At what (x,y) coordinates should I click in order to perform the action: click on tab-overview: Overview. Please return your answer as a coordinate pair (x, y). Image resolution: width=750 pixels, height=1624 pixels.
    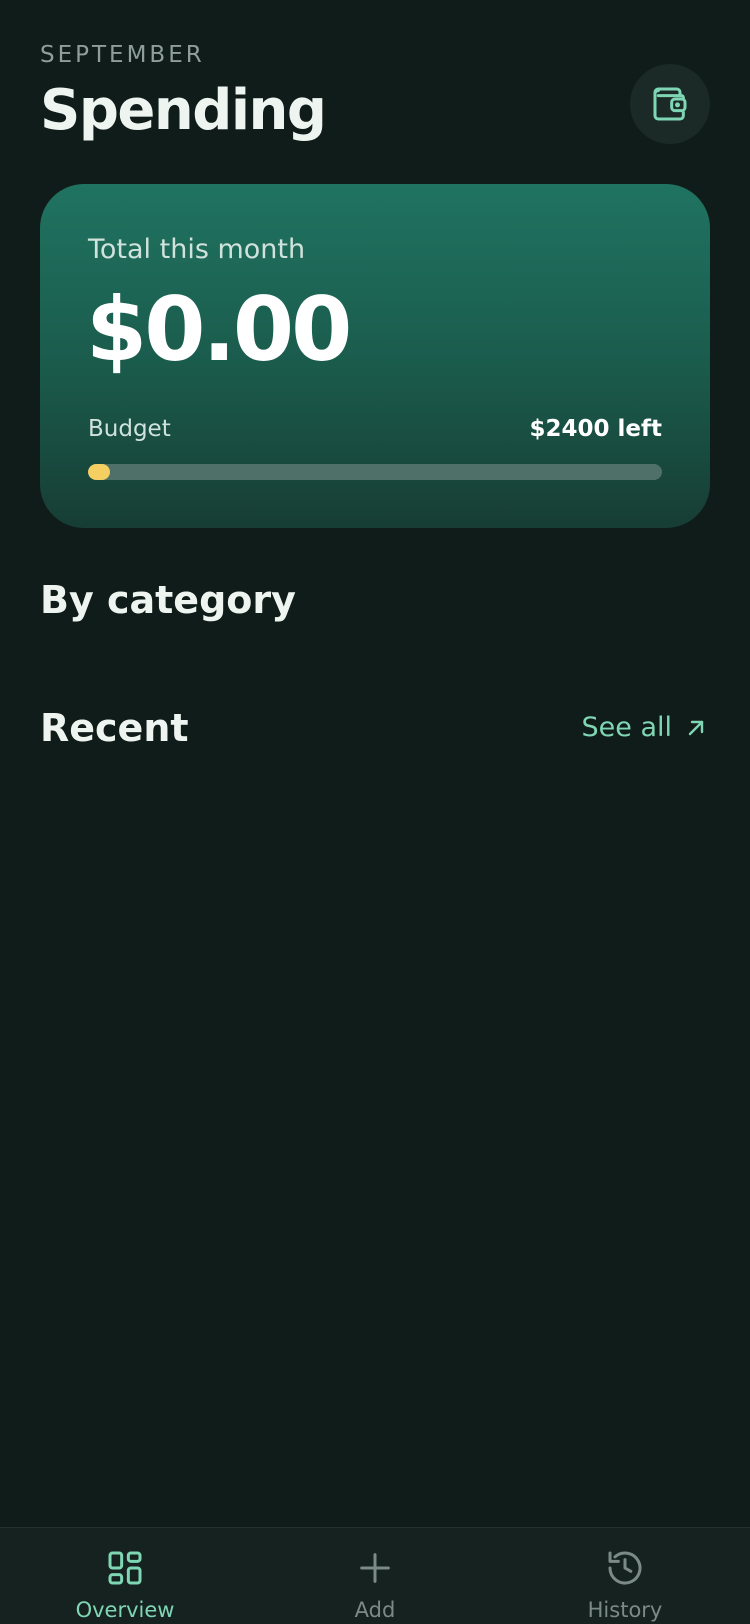
    Looking at the image, I should click on (125, 1576).